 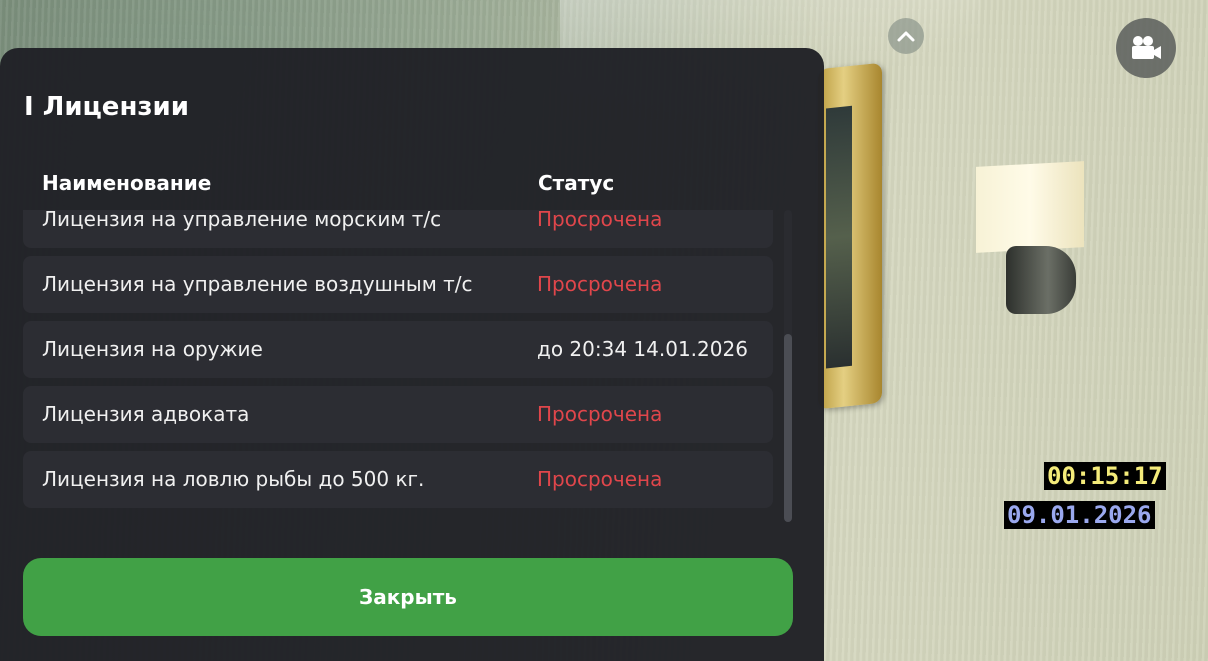 What do you see at coordinates (233, 479) in the screenshot?
I see `license-name: Лицензия на ловлю рыбы до 500 кг.` at bounding box center [233, 479].